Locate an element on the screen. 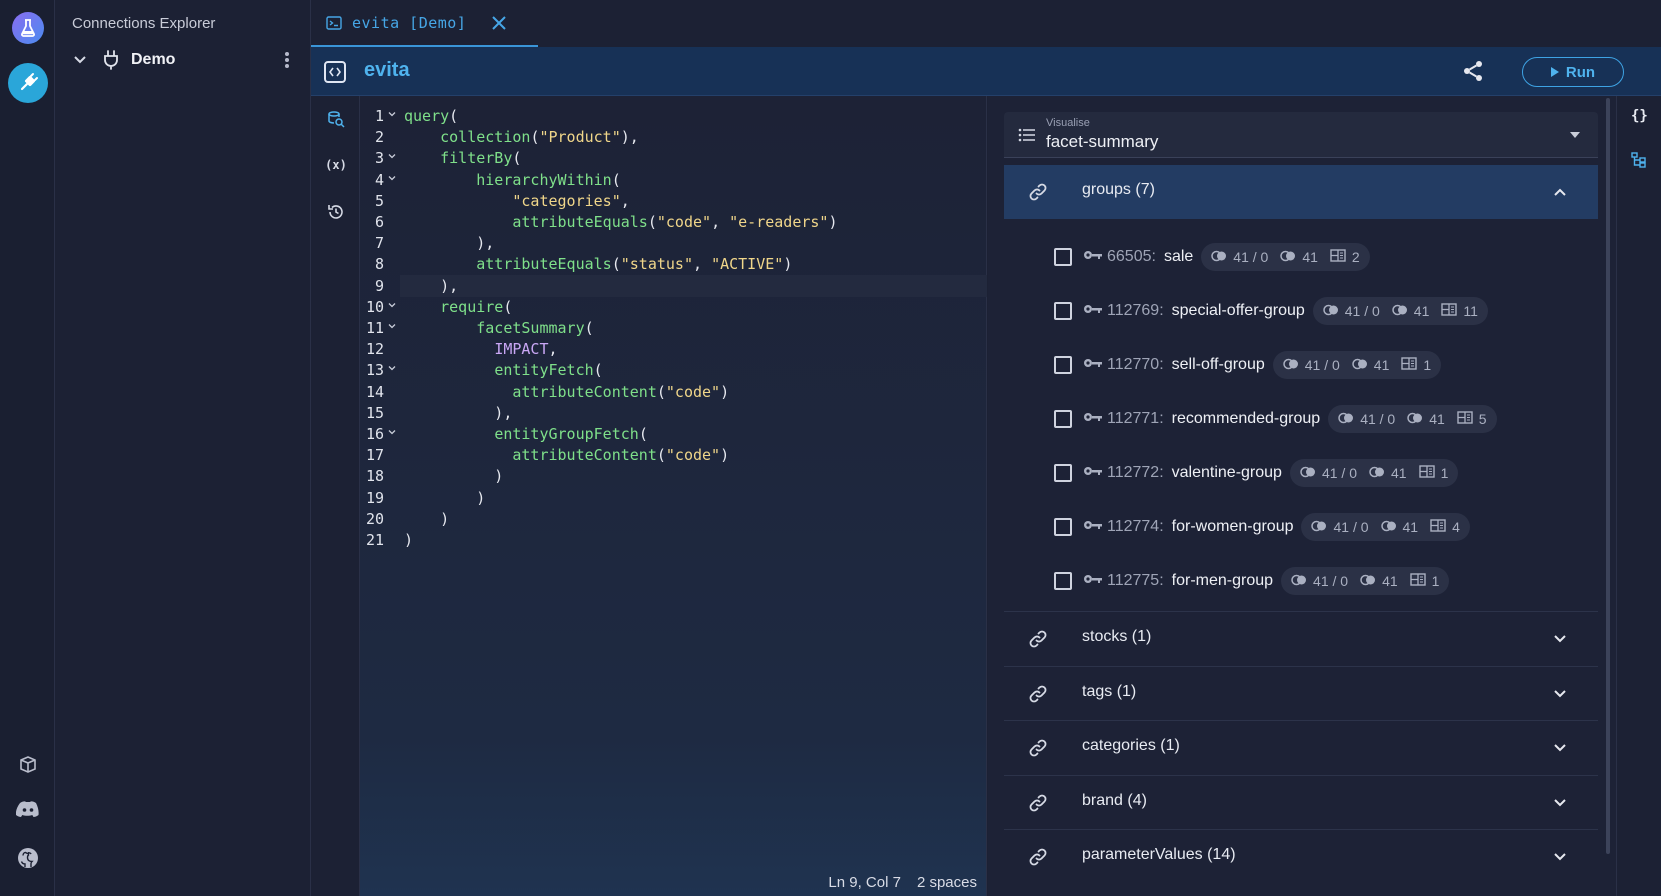  section-parametervalues: parameterValues (14) is located at coordinates (1301, 856).